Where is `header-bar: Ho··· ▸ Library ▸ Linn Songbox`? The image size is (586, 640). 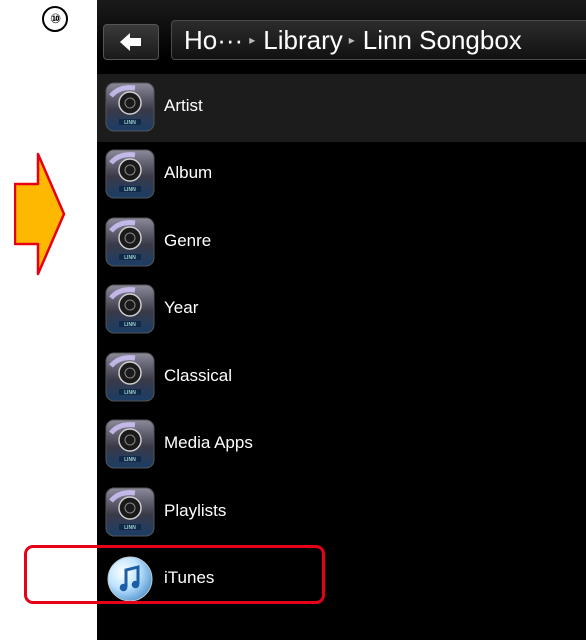 header-bar: Ho··· ▸ Library ▸ Linn Songbox is located at coordinates (341, 37).